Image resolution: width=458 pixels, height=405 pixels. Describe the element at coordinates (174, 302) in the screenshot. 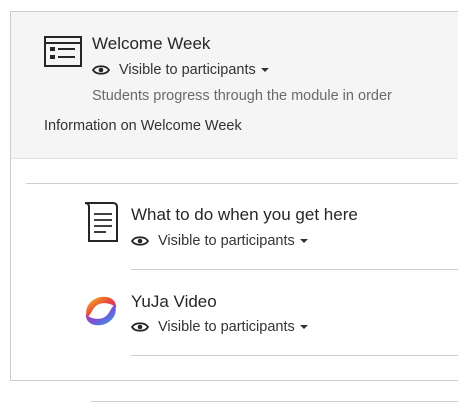

I see `item-title: YuJa Video` at that location.